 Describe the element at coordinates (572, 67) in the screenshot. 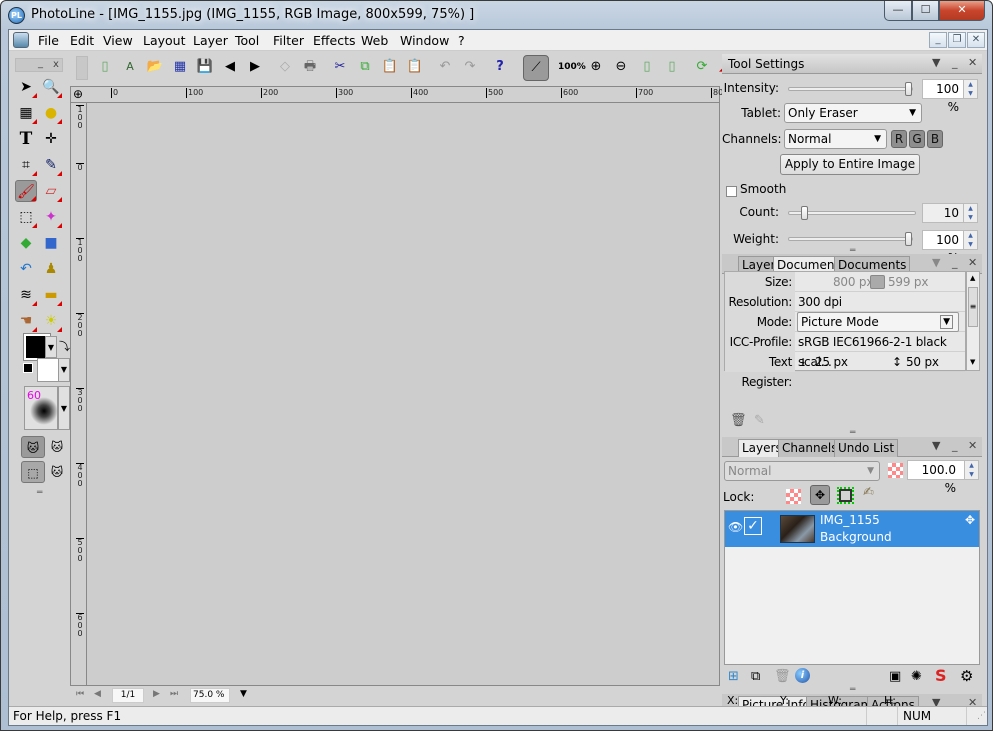

I see `zoom-100-button: 100%` at that location.